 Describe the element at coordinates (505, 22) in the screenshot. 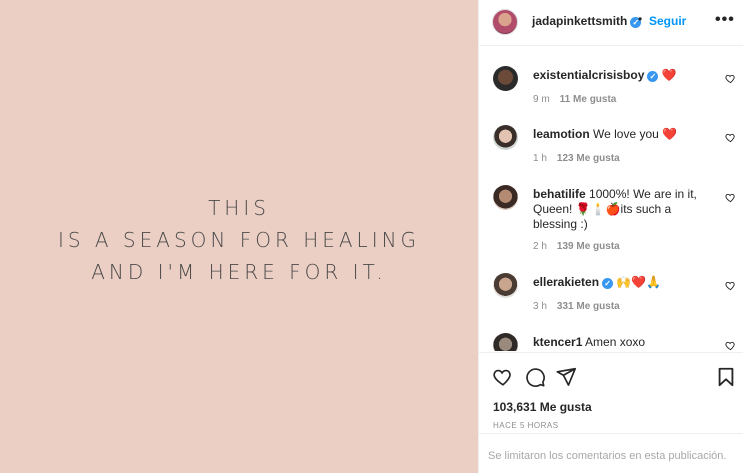

I see `author-avatar` at that location.